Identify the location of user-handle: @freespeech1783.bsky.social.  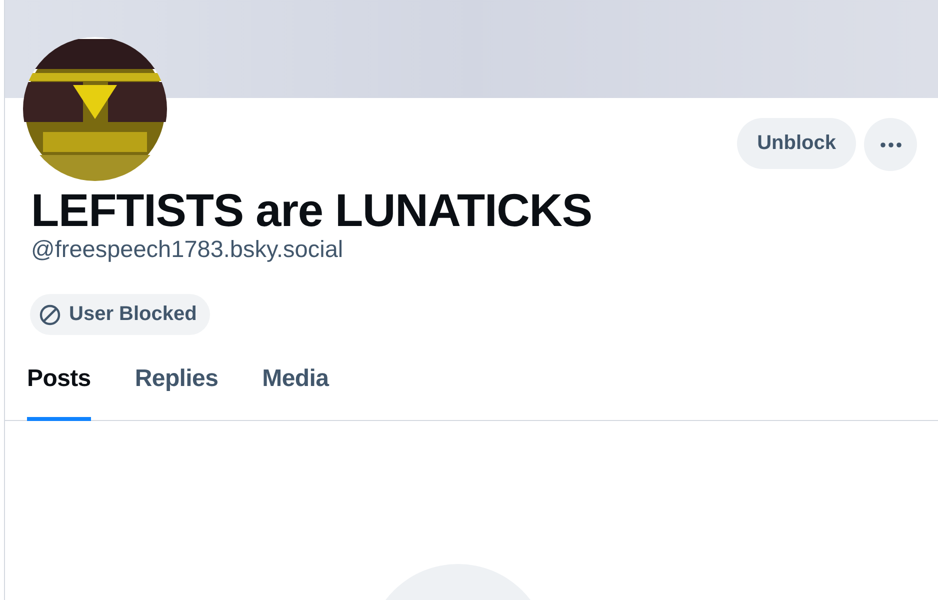
(187, 249).